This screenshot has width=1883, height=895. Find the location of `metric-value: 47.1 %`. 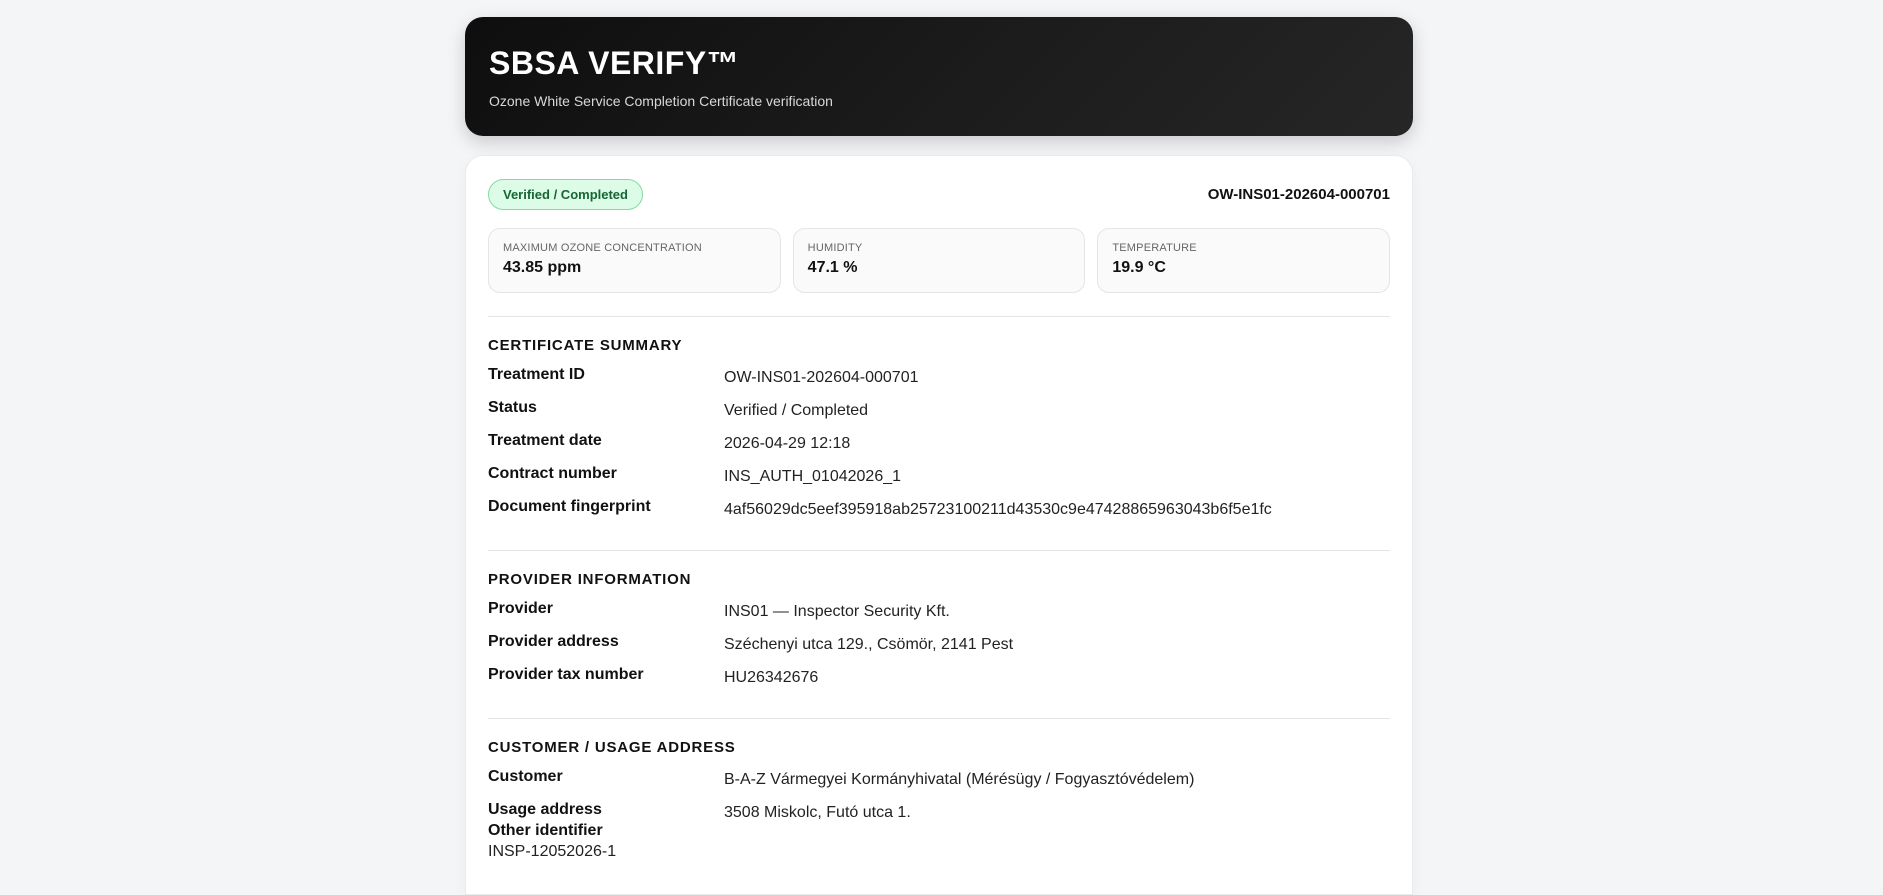

metric-value: 47.1 % is located at coordinates (832, 267).